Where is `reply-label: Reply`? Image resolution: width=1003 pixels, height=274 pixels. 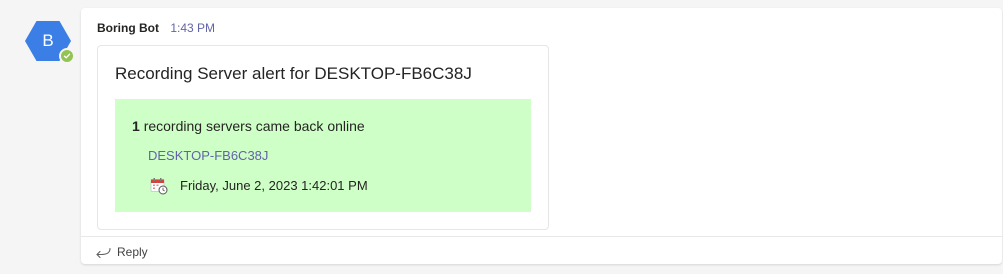 reply-label: Reply is located at coordinates (132, 252).